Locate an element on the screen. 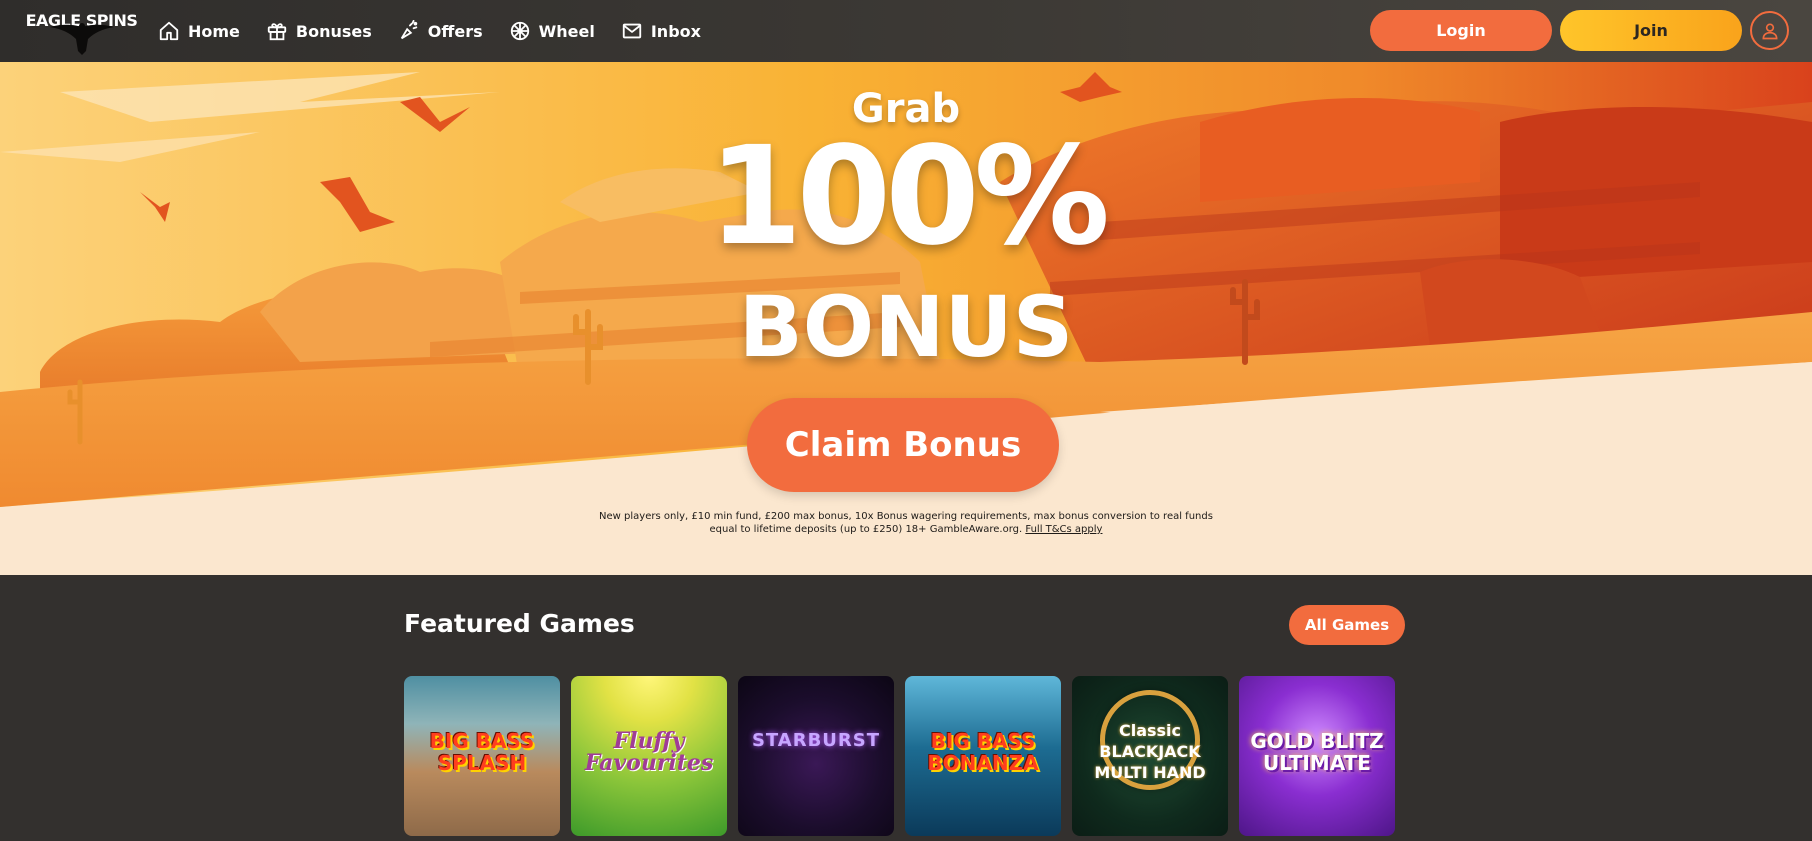  nav-wheel: Wheel is located at coordinates (552, 31).